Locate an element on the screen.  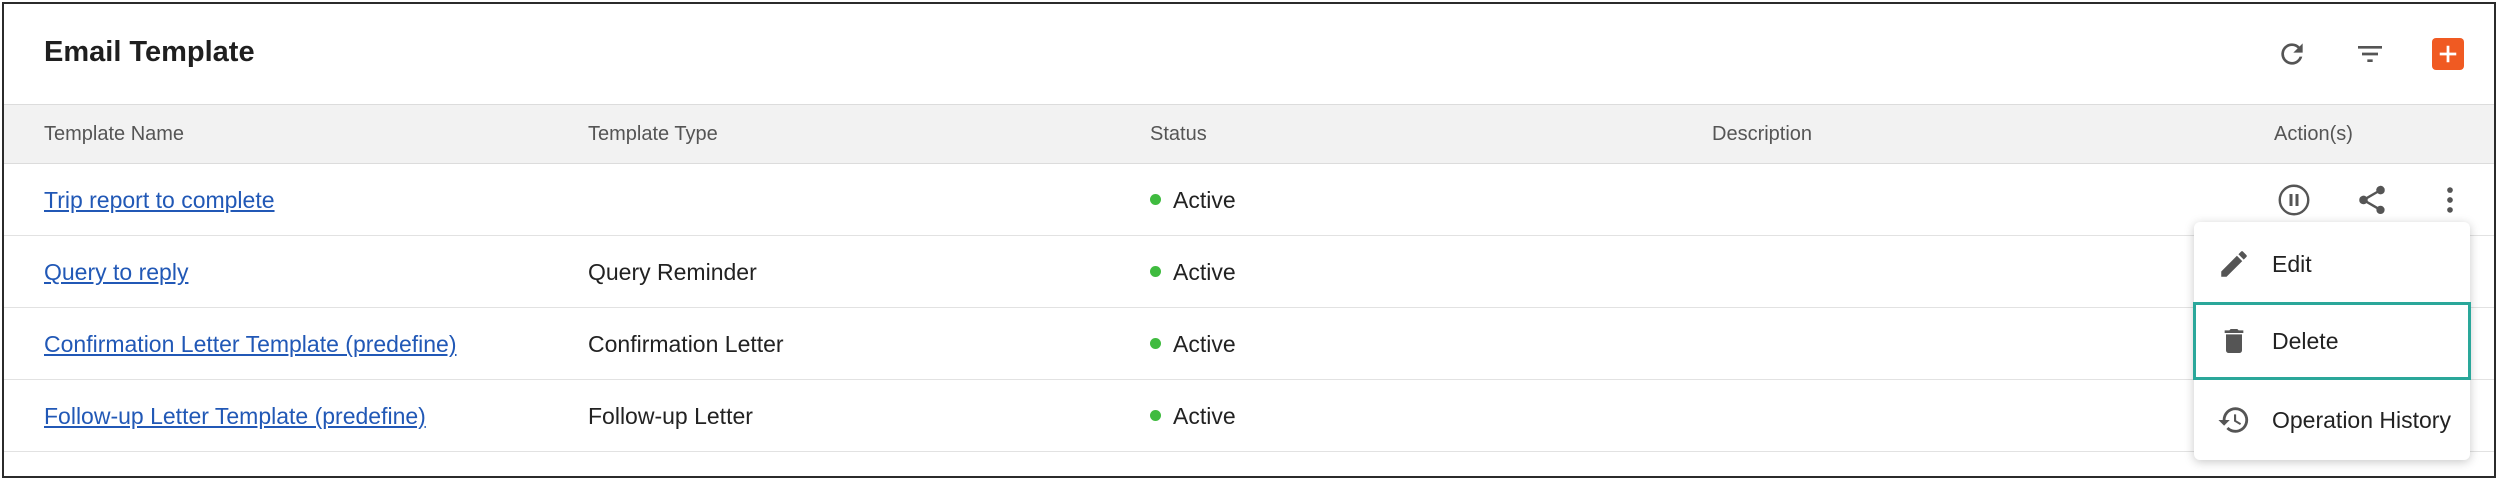
refresh-icon is located at coordinates (2292, 54).